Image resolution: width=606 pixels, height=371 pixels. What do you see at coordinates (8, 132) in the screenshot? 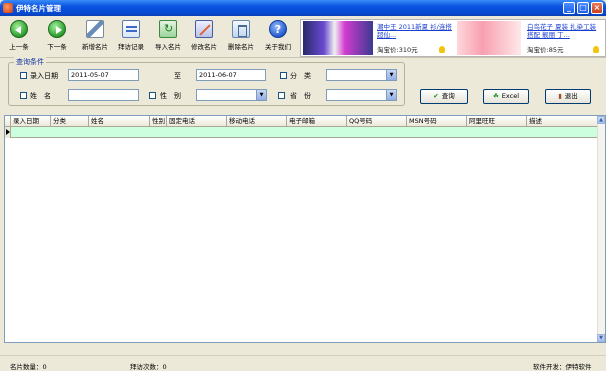
I see `row-pointer-icon` at bounding box center [8, 132].